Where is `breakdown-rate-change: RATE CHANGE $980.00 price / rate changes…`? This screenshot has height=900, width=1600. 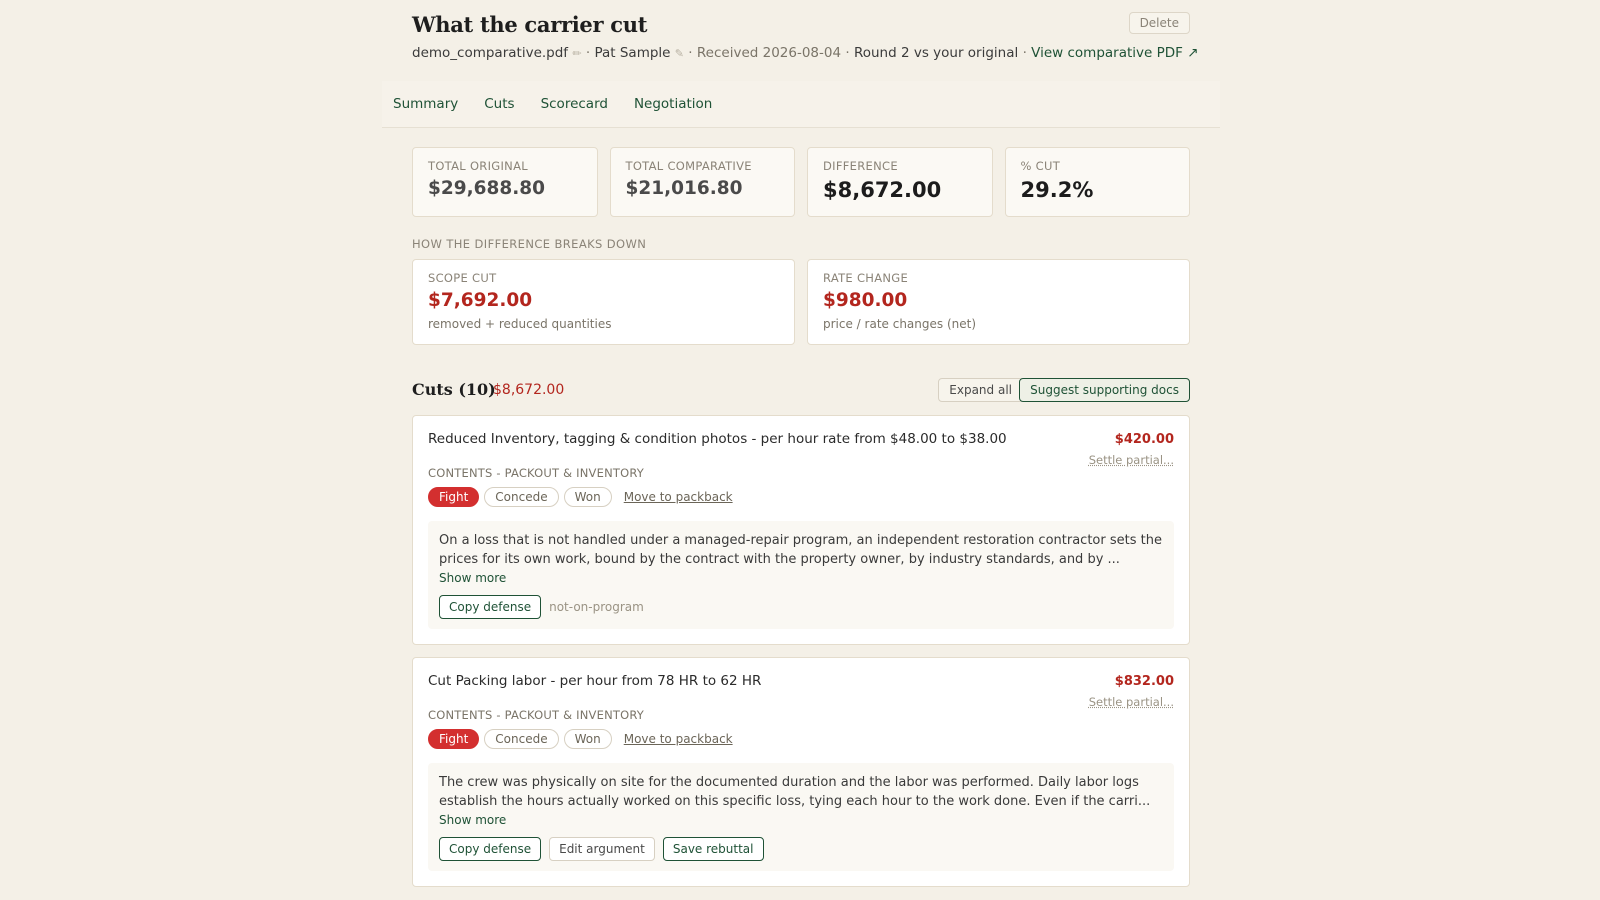 breakdown-rate-change: RATE CHANGE $980.00 price / rate changes… is located at coordinates (998, 302).